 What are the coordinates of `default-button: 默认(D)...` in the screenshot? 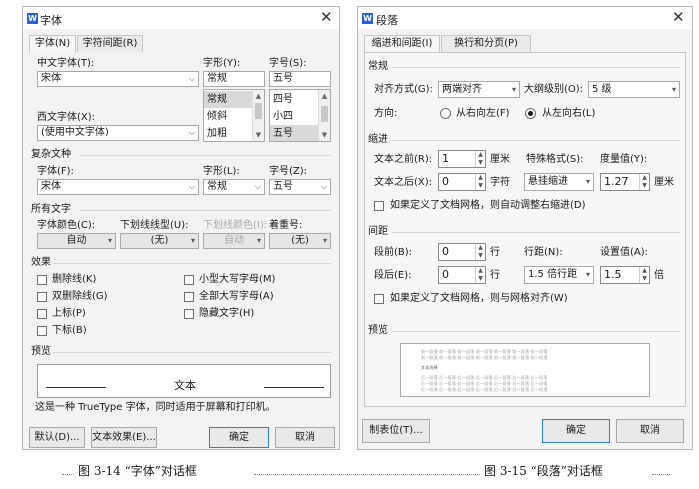 It's located at (57, 437).